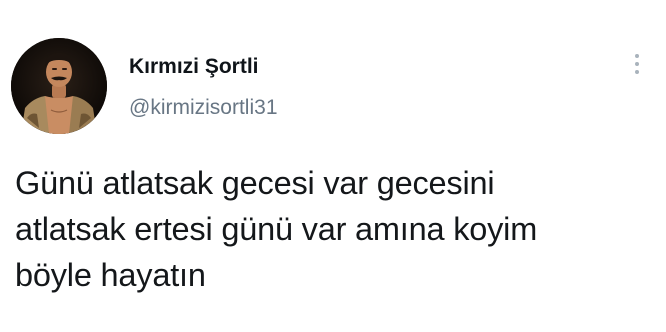 This screenshot has height=332, width=666. What do you see at coordinates (255, 183) in the screenshot?
I see `tweet-text-line: Günü atlatsak gecesi var gecesini` at bounding box center [255, 183].